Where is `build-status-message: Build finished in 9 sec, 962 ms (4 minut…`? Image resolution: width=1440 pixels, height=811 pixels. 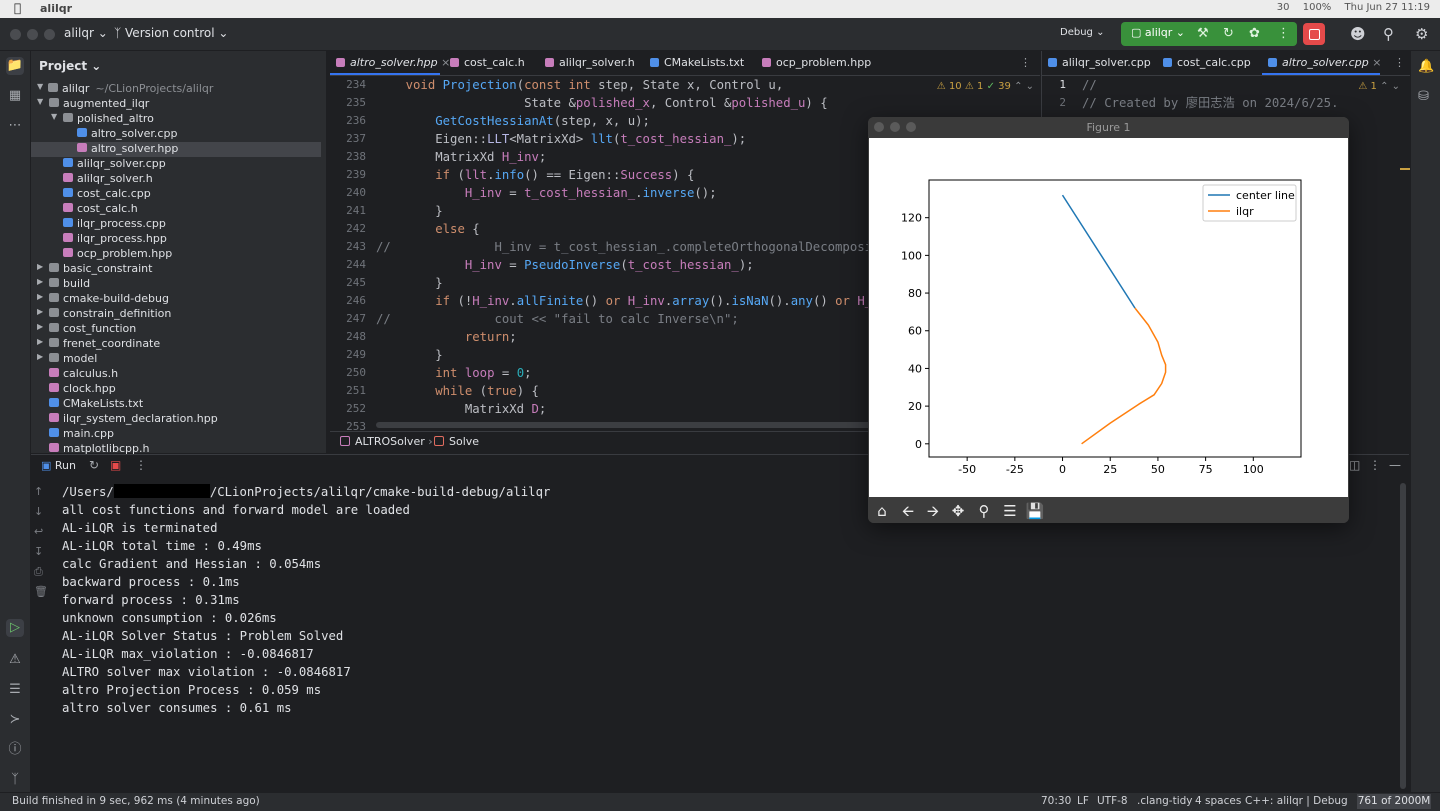 build-status-message: Build finished in 9 sec, 962 ms (4 minut… is located at coordinates (136, 801).